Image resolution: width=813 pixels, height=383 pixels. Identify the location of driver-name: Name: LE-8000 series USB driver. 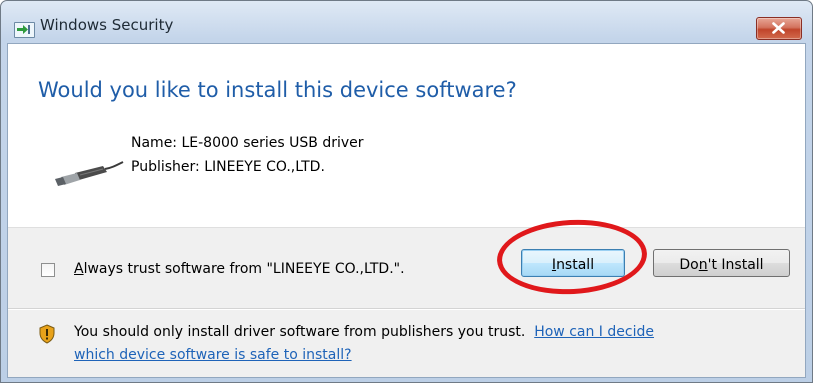
(247, 143).